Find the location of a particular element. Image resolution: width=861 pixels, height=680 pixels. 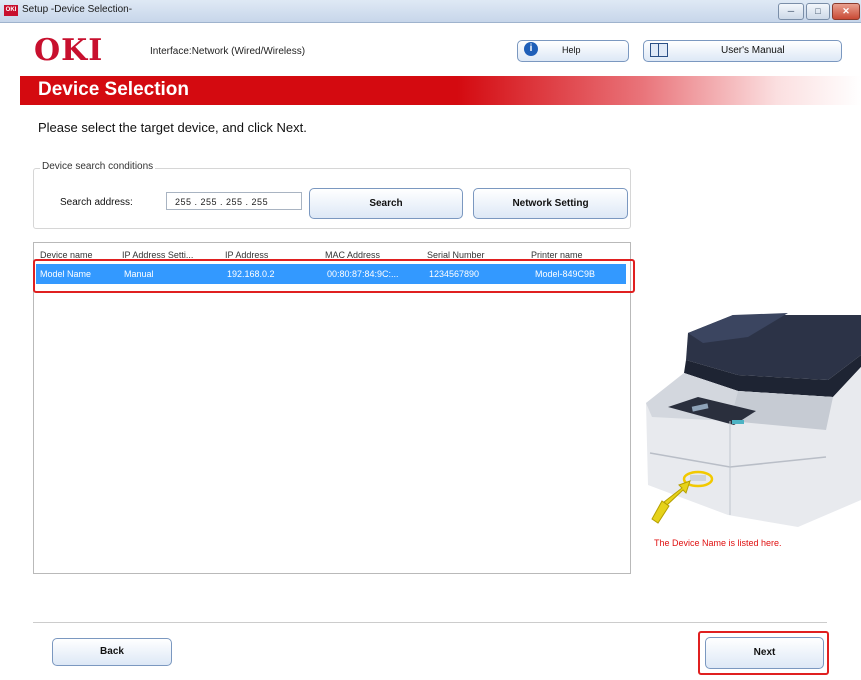

network-setting-button: Network Setting is located at coordinates (550, 203).